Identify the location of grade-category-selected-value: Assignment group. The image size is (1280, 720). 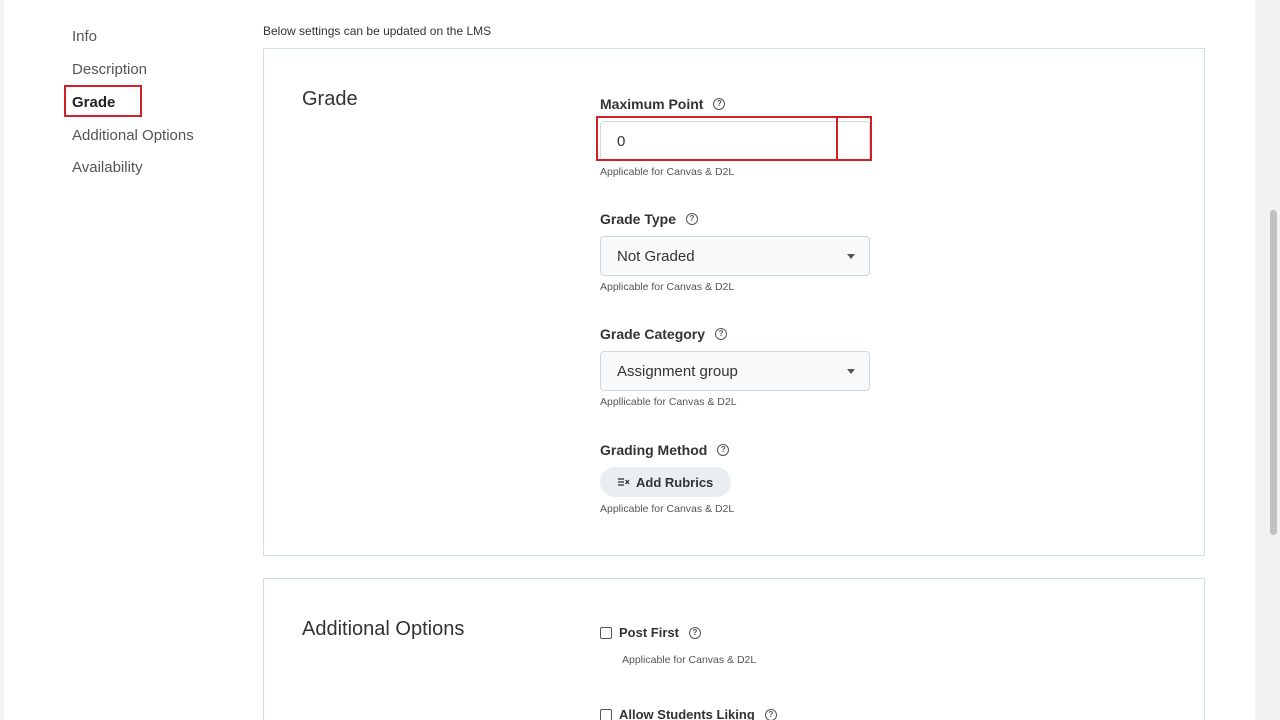
(677, 371).